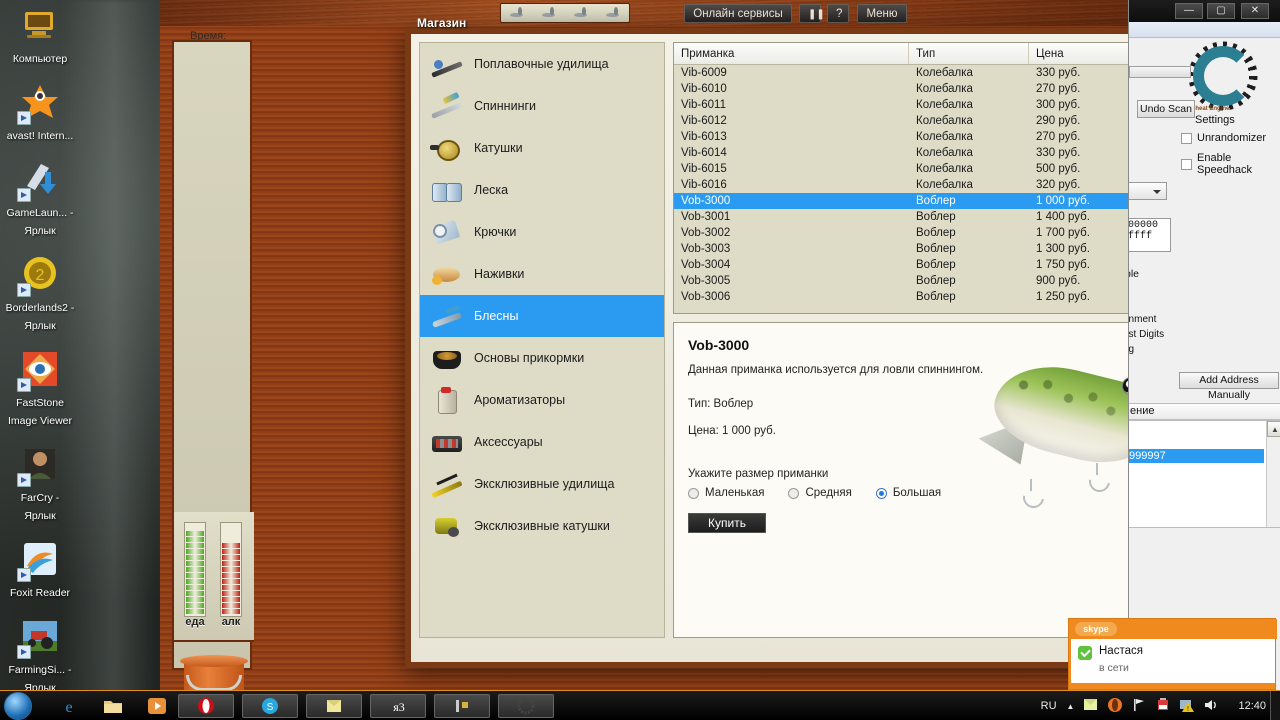 The image size is (1280, 720). What do you see at coordinates (706, 265) in the screenshot?
I see `cell-name: Vob-3004` at bounding box center [706, 265].